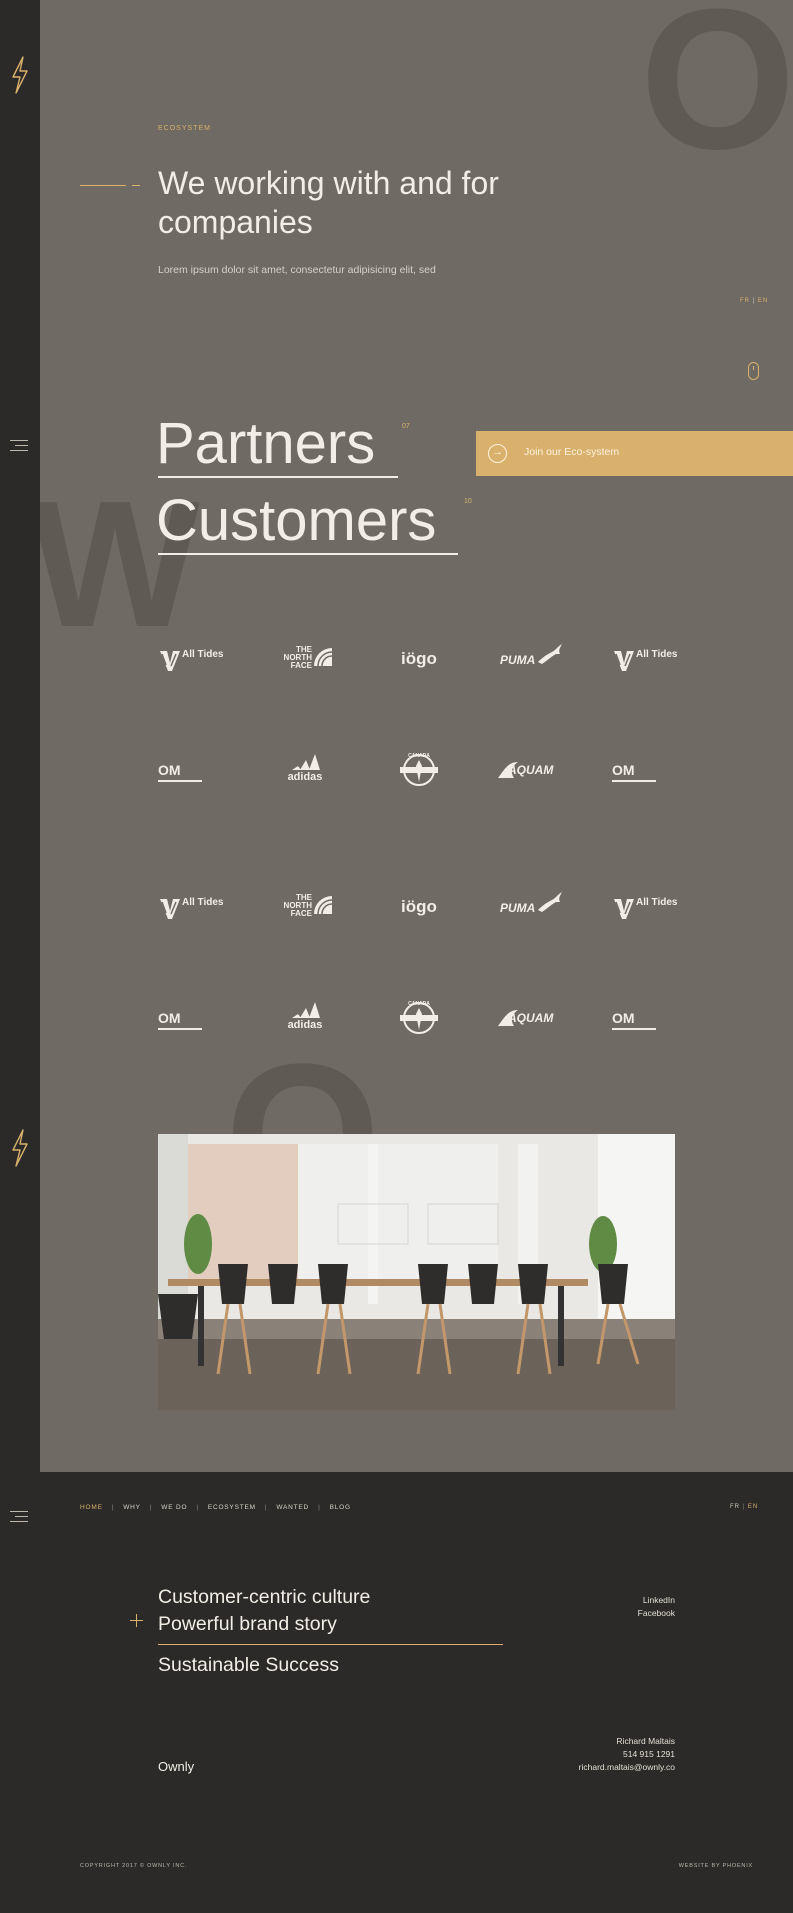  Describe the element at coordinates (406, 426) in the screenshot. I see `partners-count: 07` at that location.